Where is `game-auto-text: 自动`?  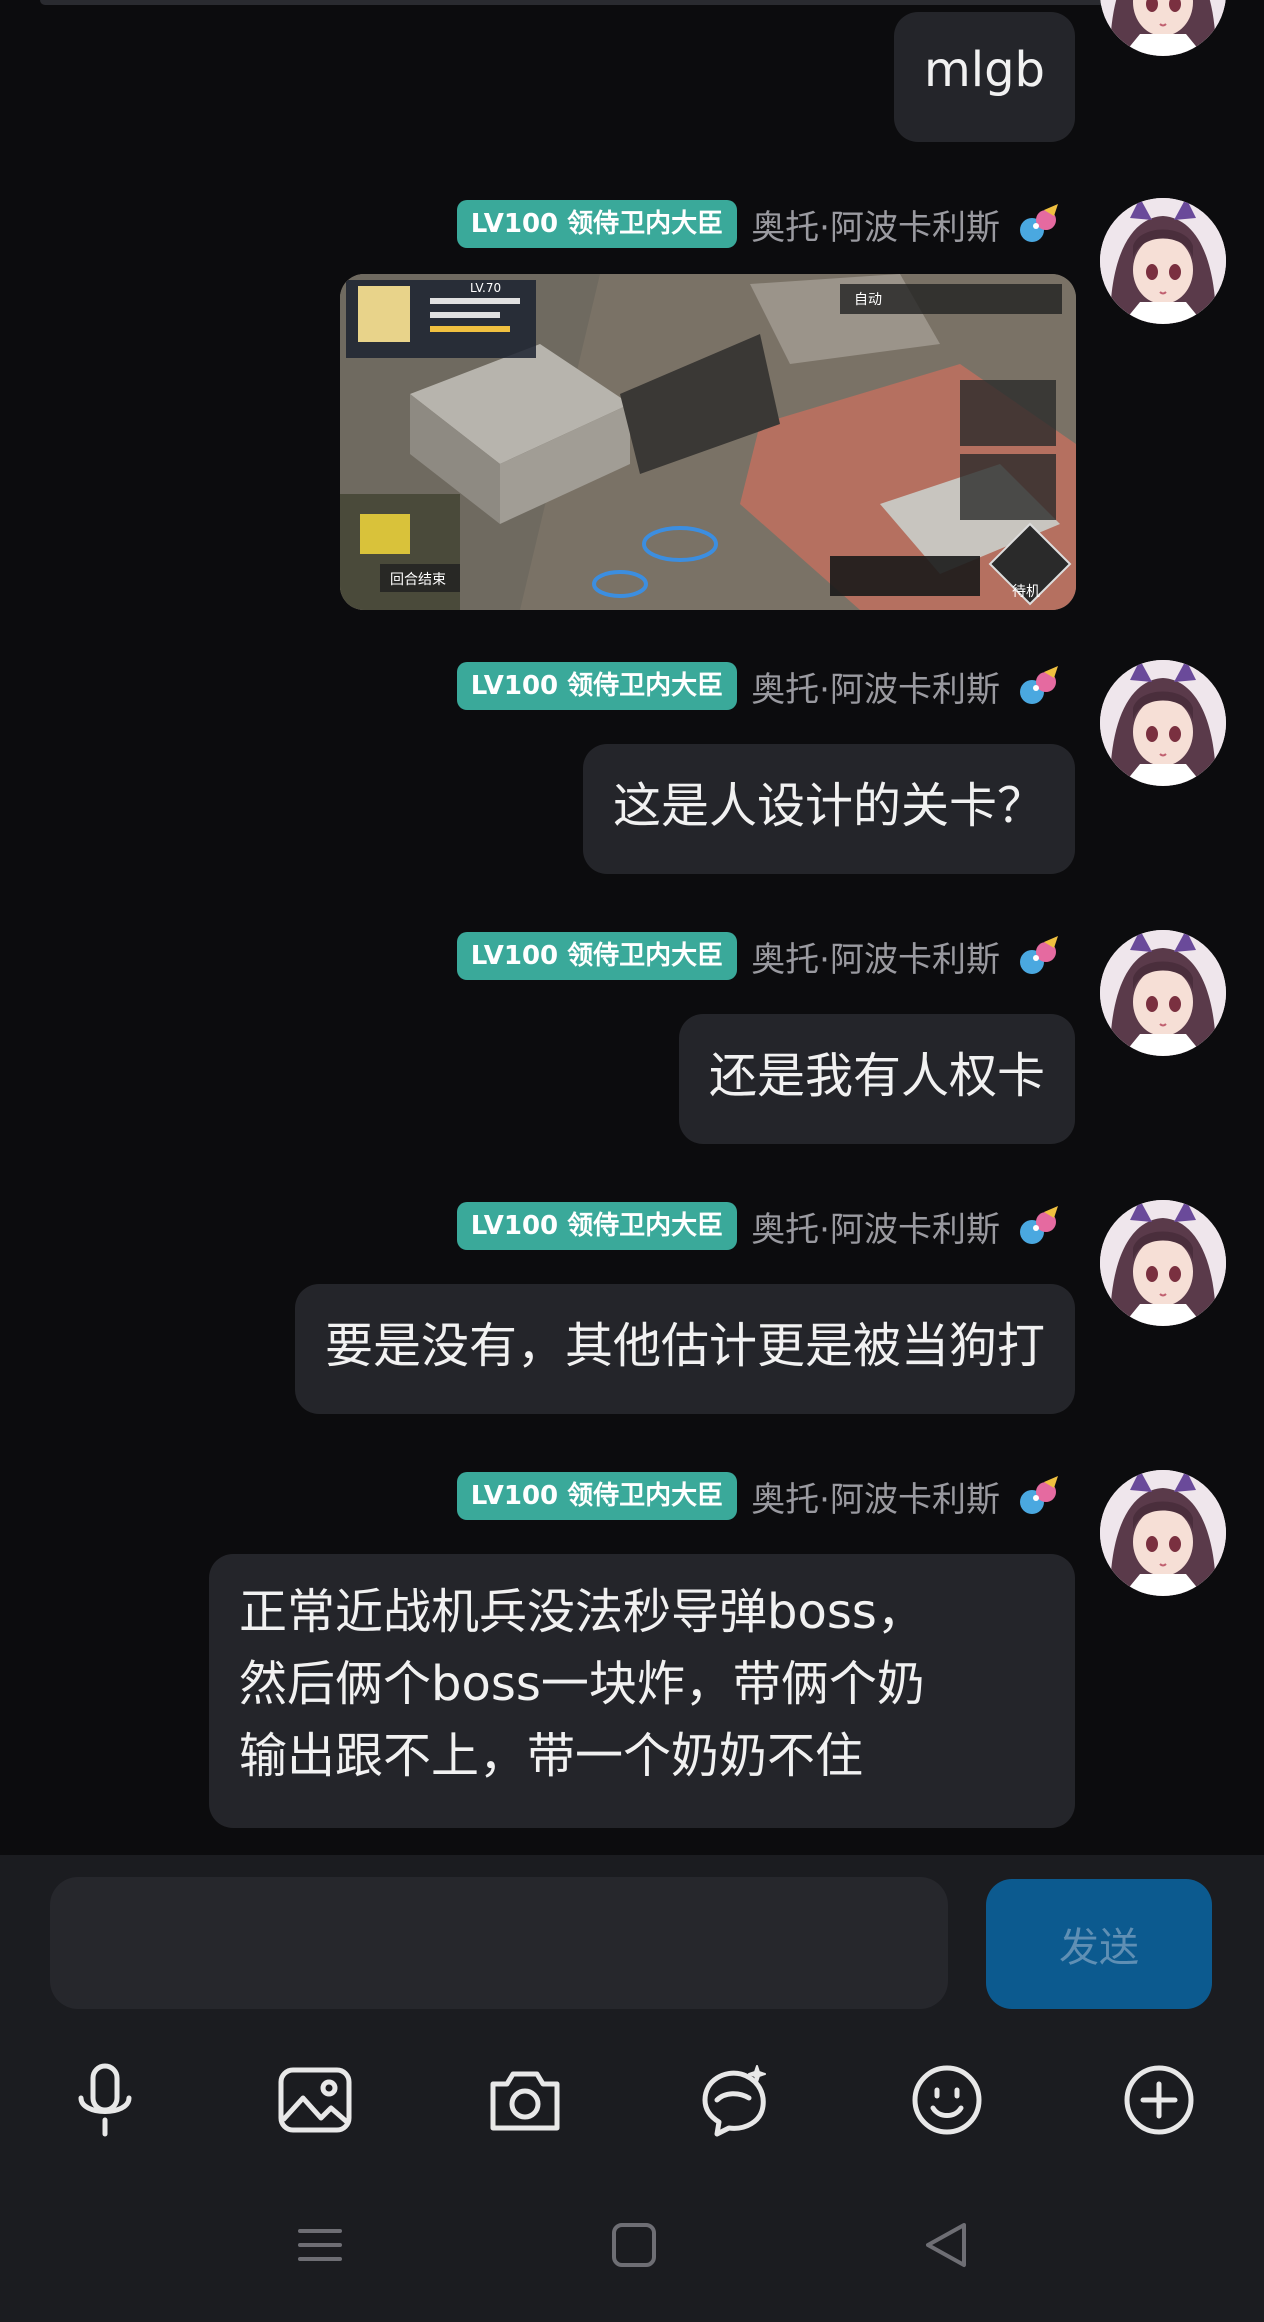 game-auto-text: 自动 is located at coordinates (868, 300).